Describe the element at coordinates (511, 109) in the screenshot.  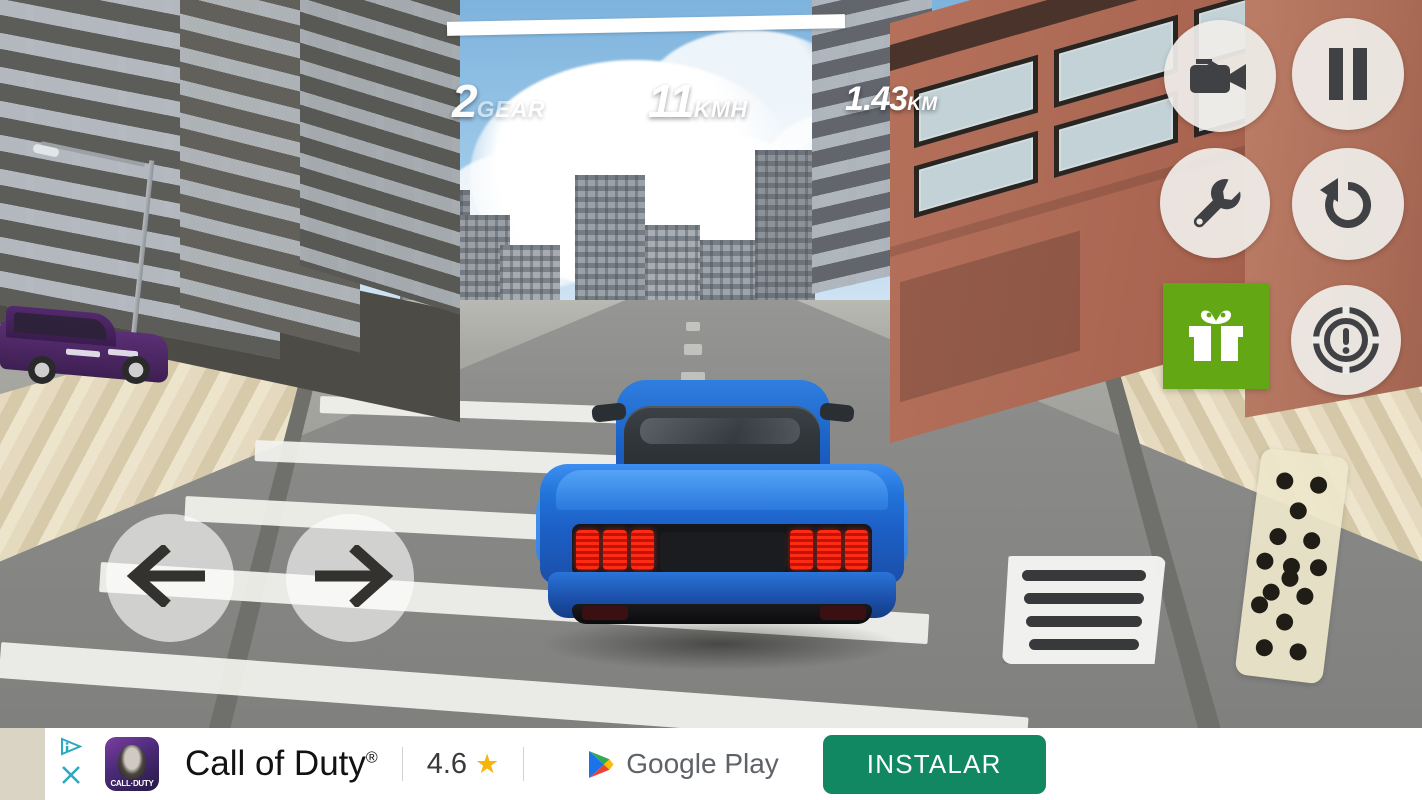
I see `gear-label: GEAR` at that location.